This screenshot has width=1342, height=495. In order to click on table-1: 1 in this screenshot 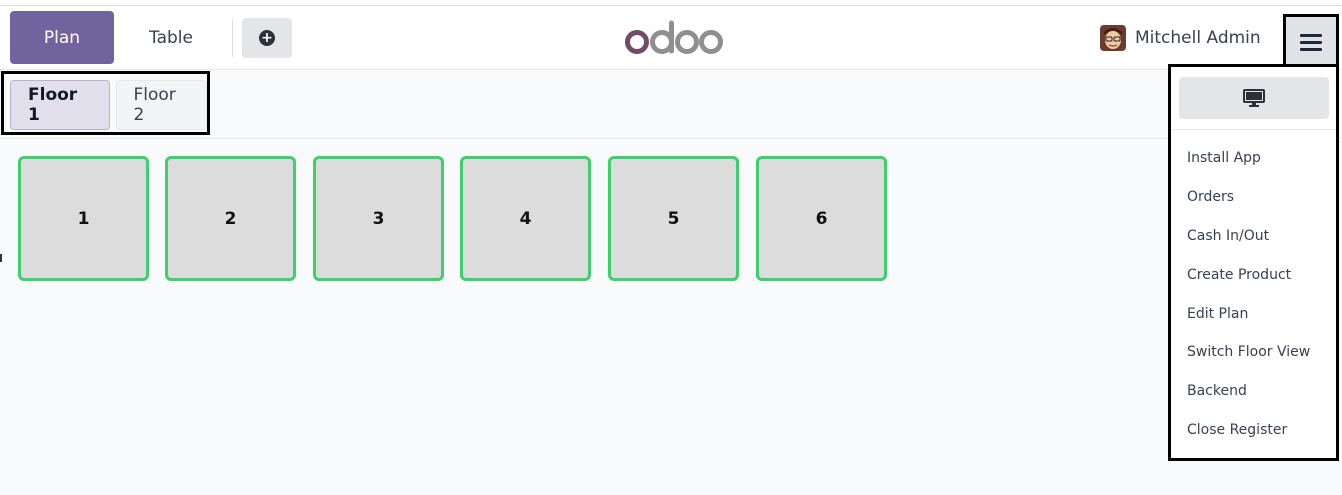, I will do `click(83, 218)`.